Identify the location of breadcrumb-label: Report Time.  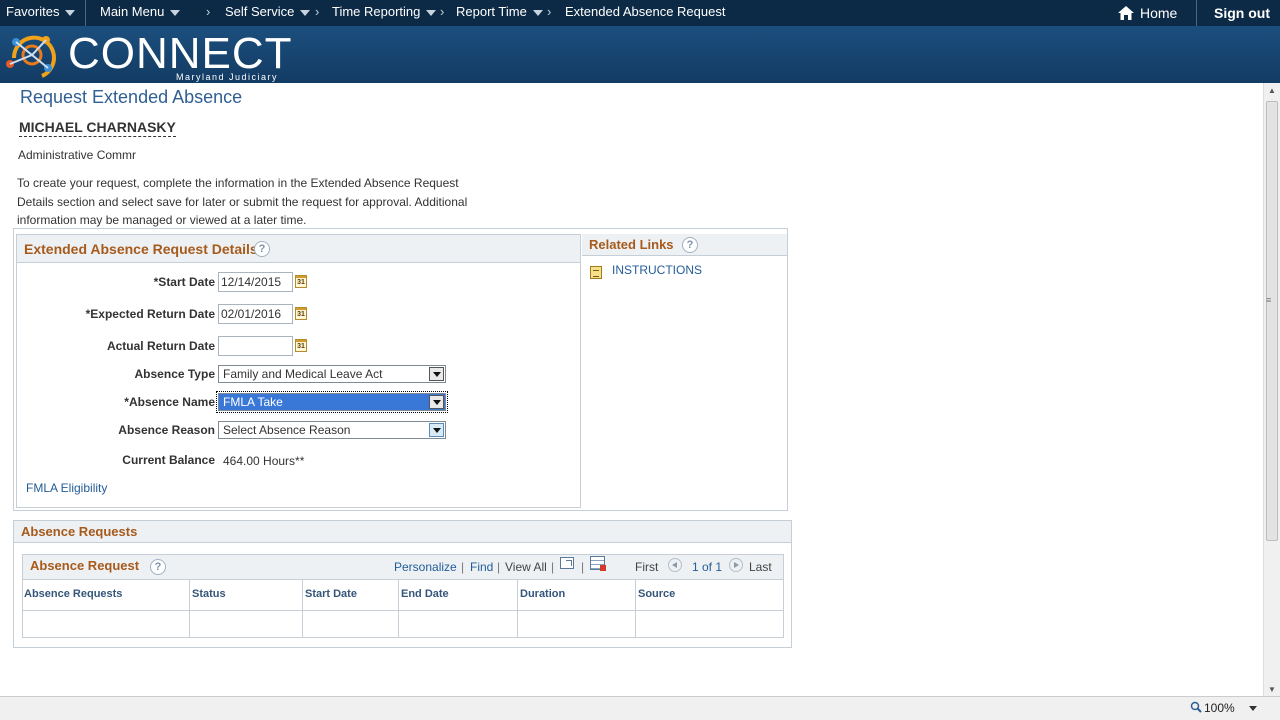
(491, 11).